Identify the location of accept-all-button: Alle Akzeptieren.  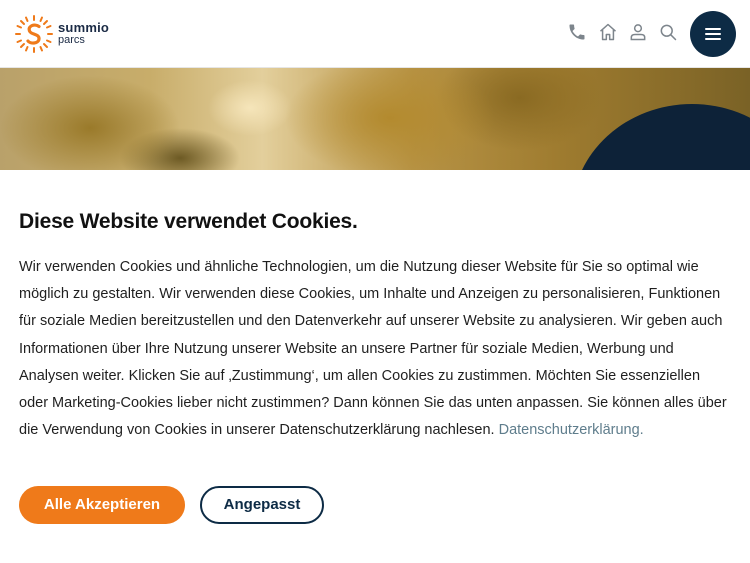
(102, 505).